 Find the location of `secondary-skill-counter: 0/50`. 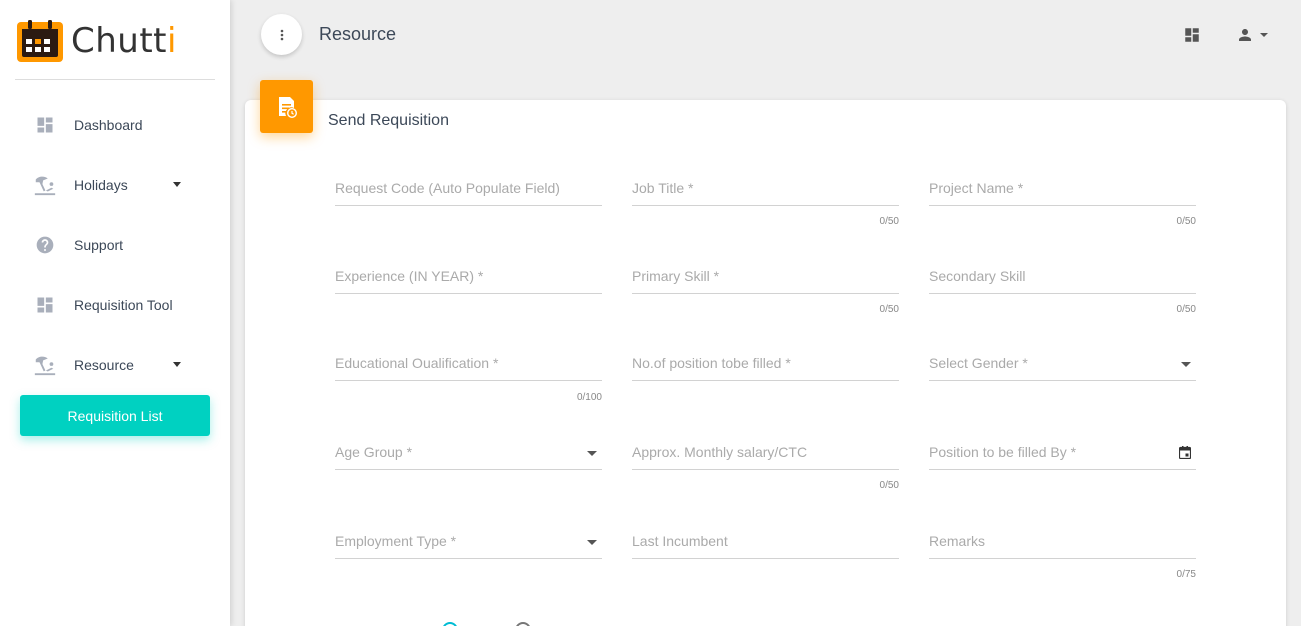

secondary-skill-counter: 0/50 is located at coordinates (1186, 309).